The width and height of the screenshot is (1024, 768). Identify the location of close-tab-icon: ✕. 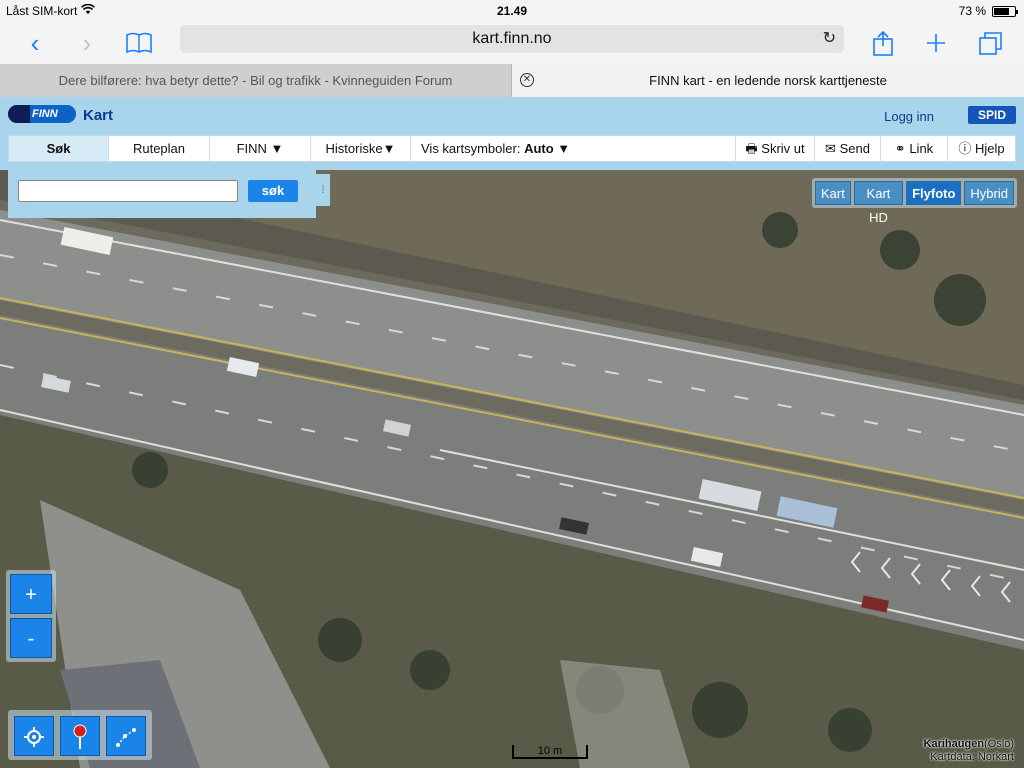
(527, 80).